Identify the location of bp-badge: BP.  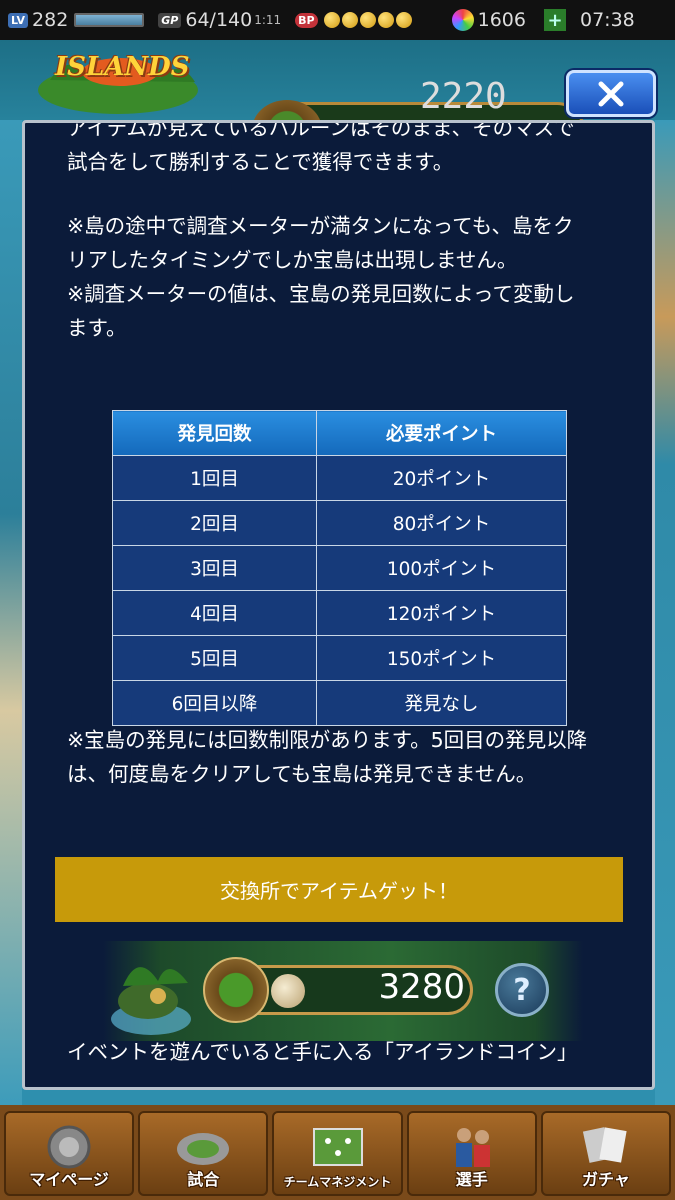
(306, 20).